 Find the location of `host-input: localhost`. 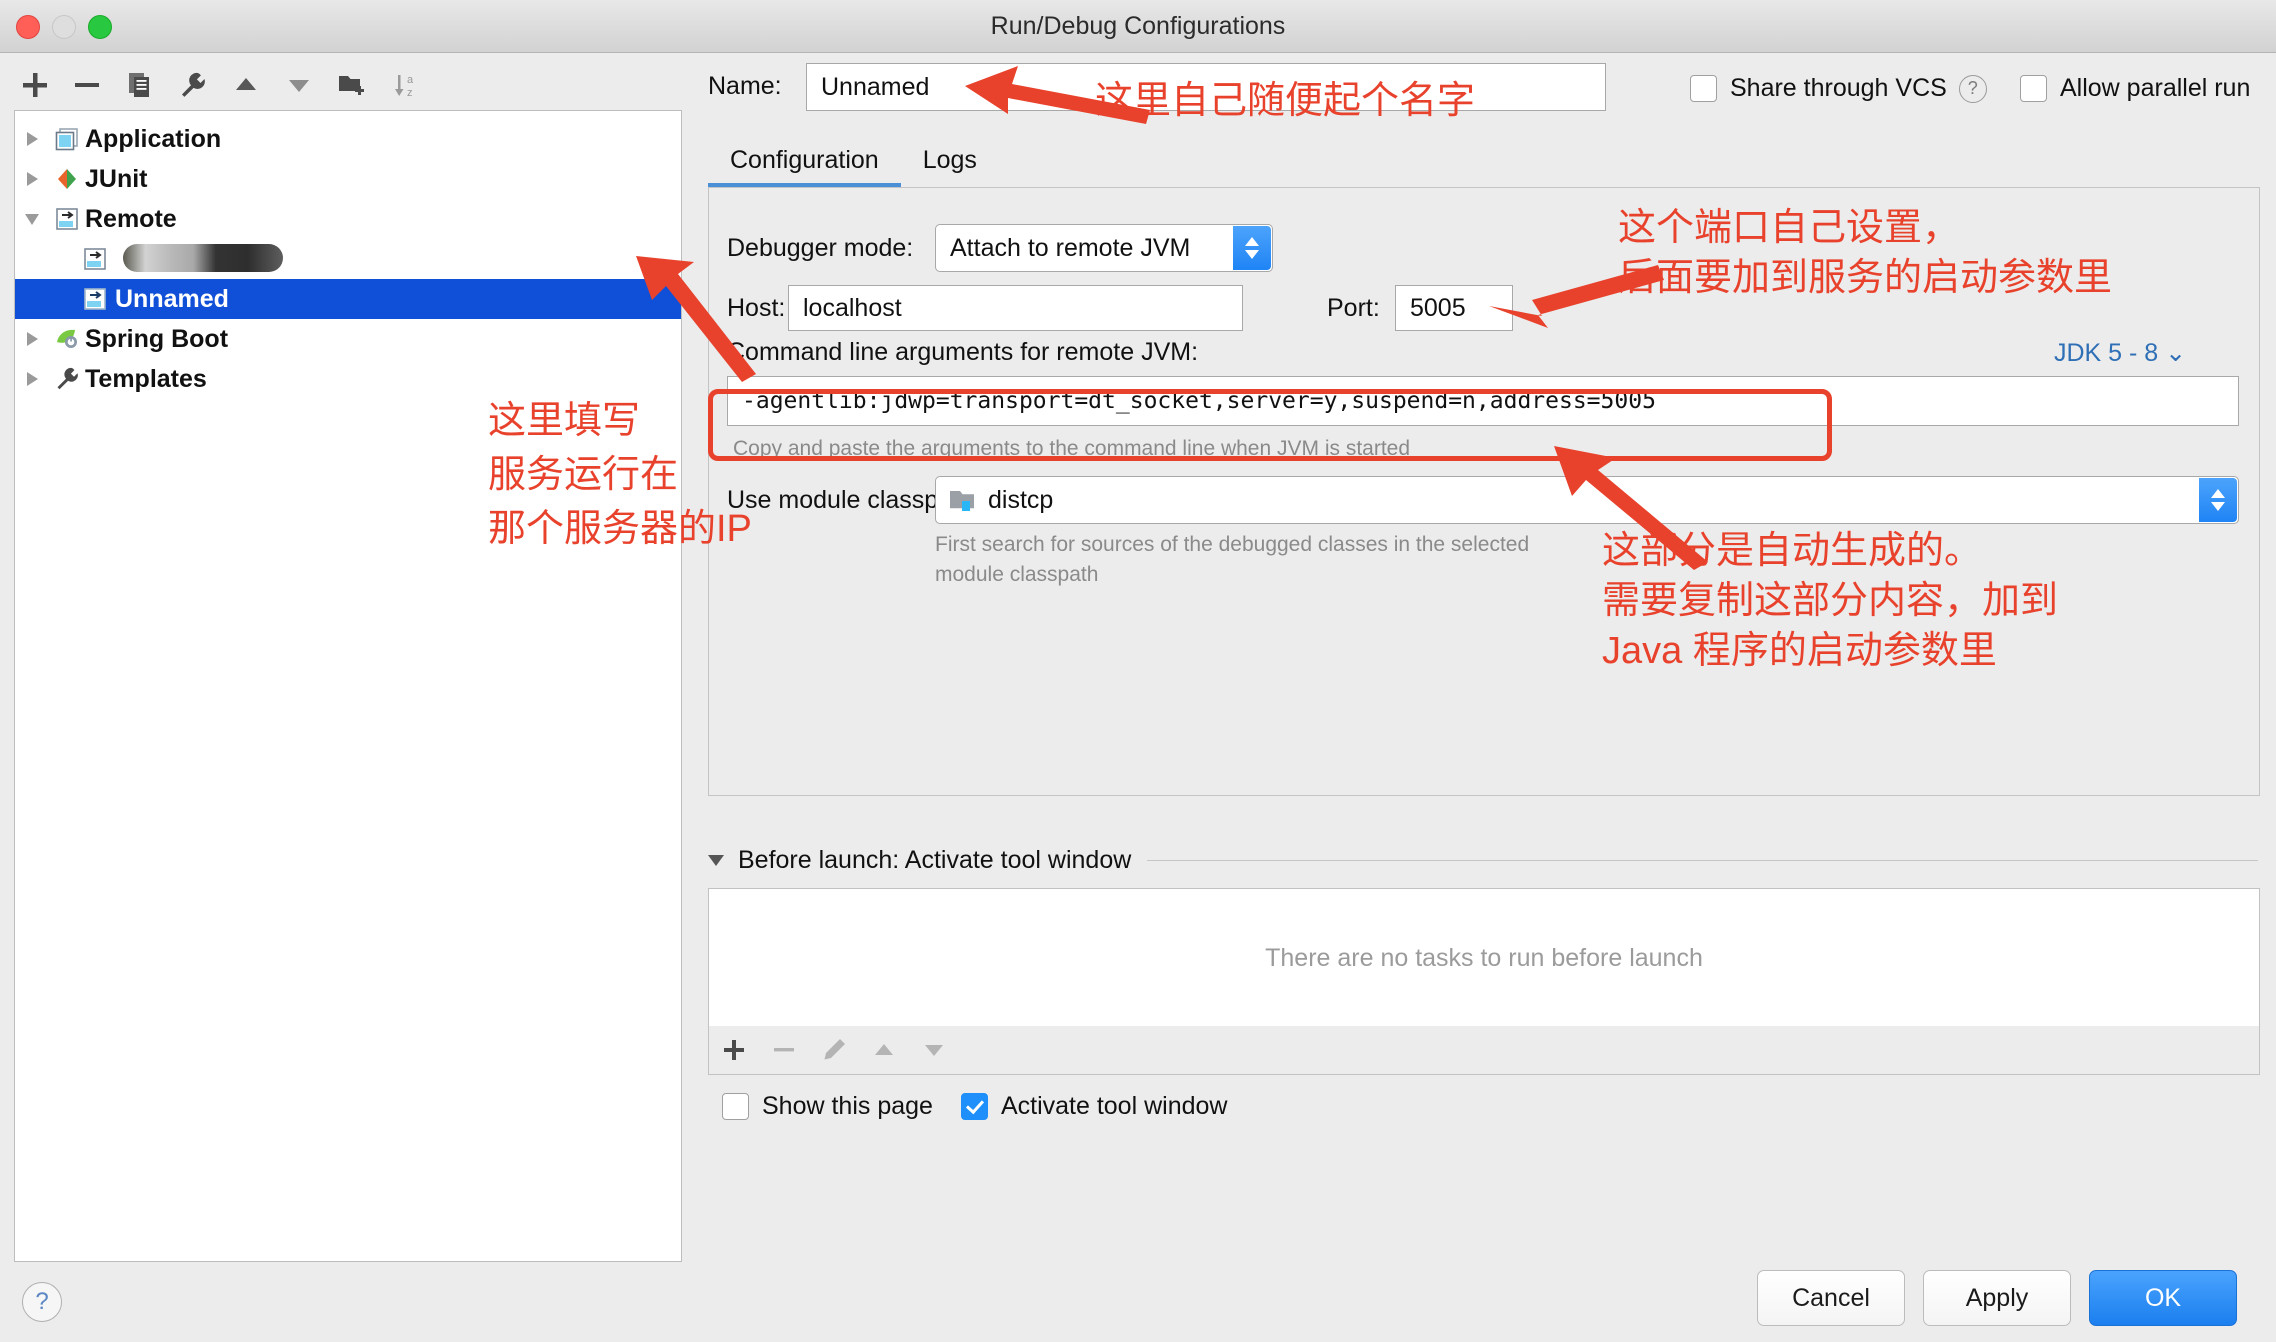

host-input: localhost is located at coordinates (1015, 308).